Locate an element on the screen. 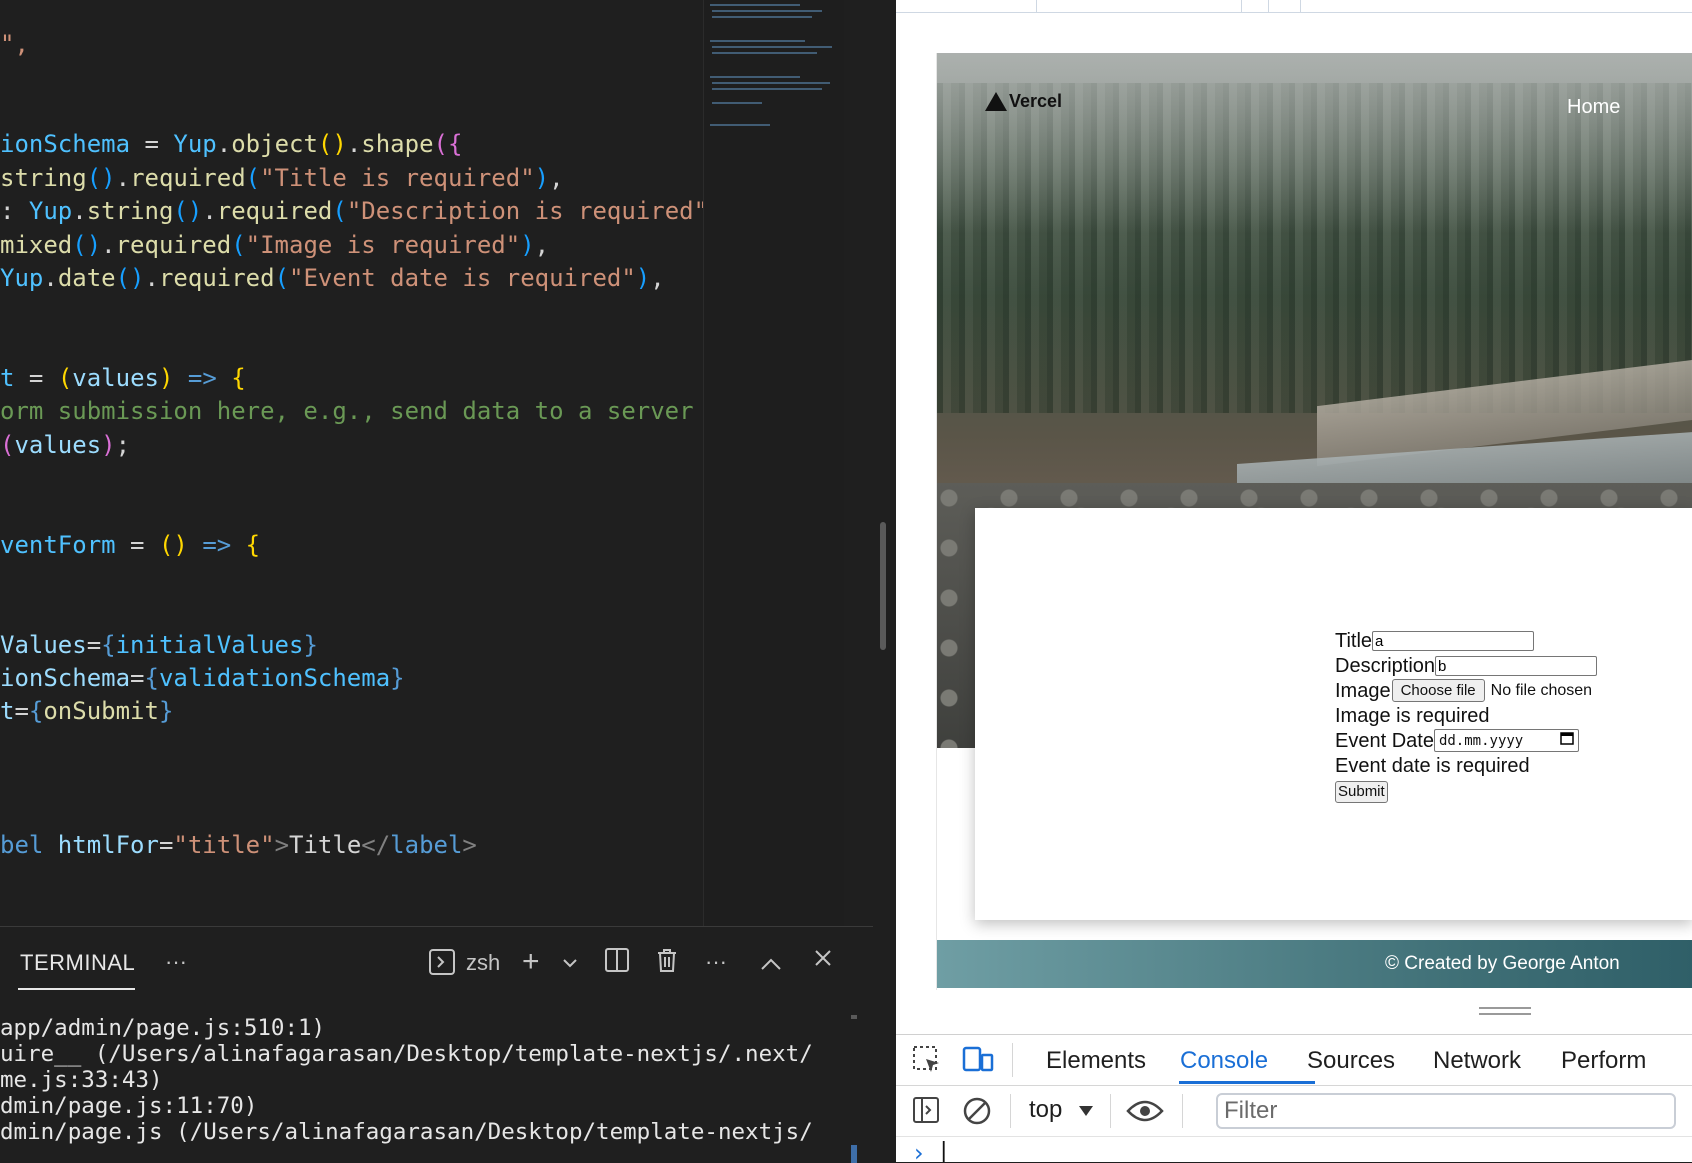 The image size is (1692, 1163). code-line: ventForm = () => { is located at coordinates (130, 545).